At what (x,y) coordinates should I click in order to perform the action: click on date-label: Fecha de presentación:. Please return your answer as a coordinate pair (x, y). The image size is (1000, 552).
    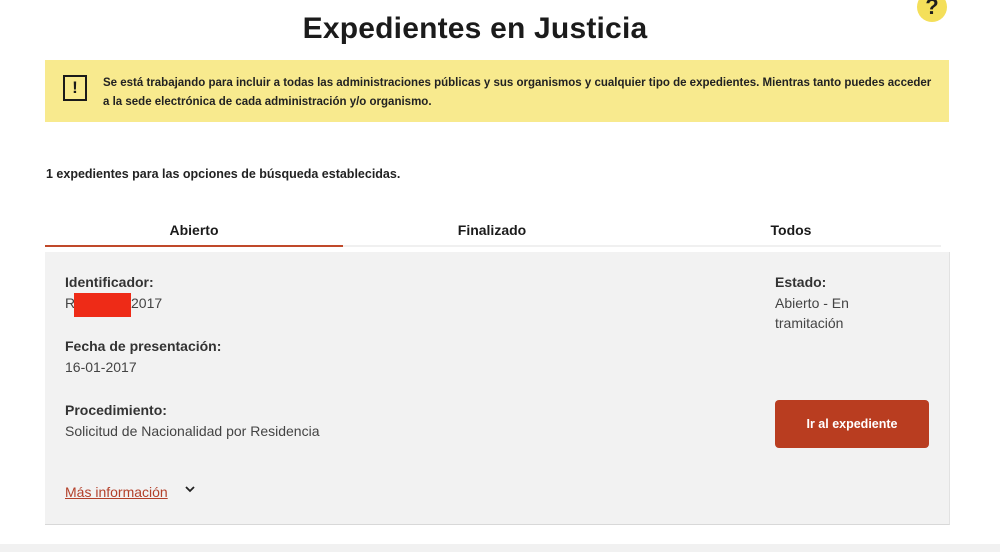
    Looking at the image, I should click on (143, 346).